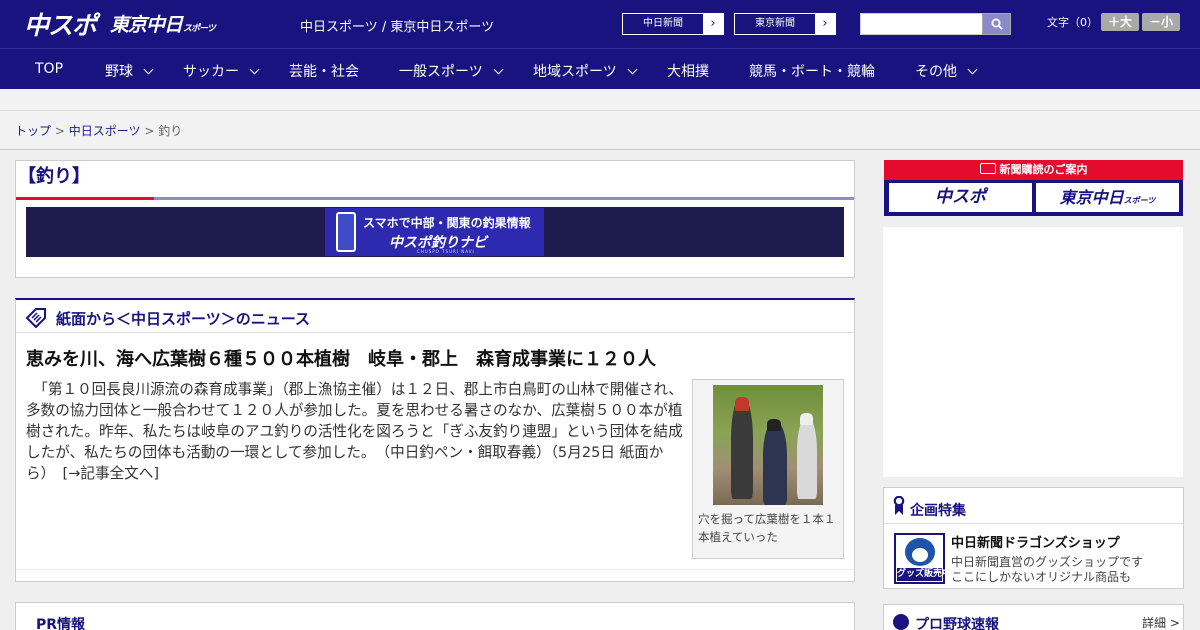  What do you see at coordinates (1033, 352) in the screenshot?
I see `sidebar-ad-slot` at bounding box center [1033, 352].